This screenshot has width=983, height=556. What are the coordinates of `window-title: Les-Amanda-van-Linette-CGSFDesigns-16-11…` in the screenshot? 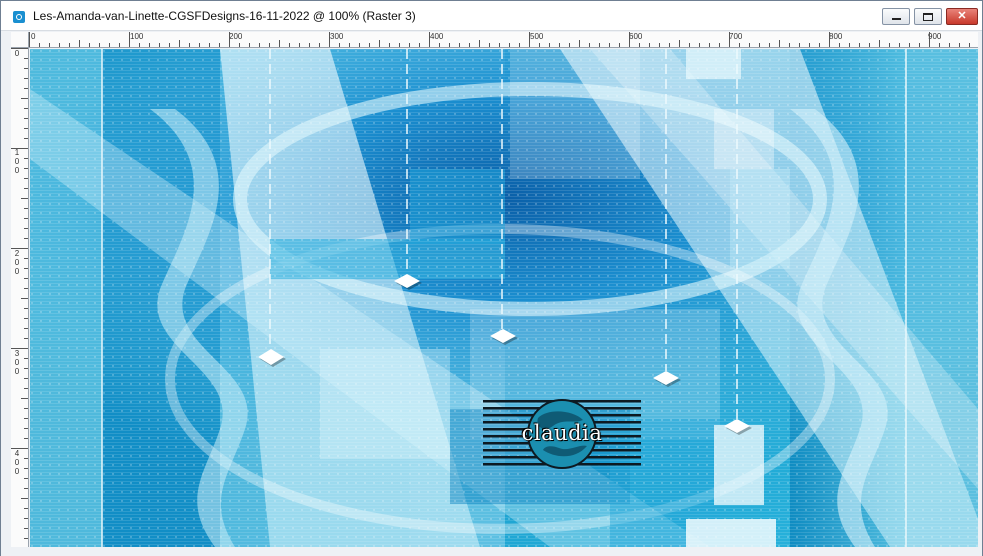 It's located at (224, 16).